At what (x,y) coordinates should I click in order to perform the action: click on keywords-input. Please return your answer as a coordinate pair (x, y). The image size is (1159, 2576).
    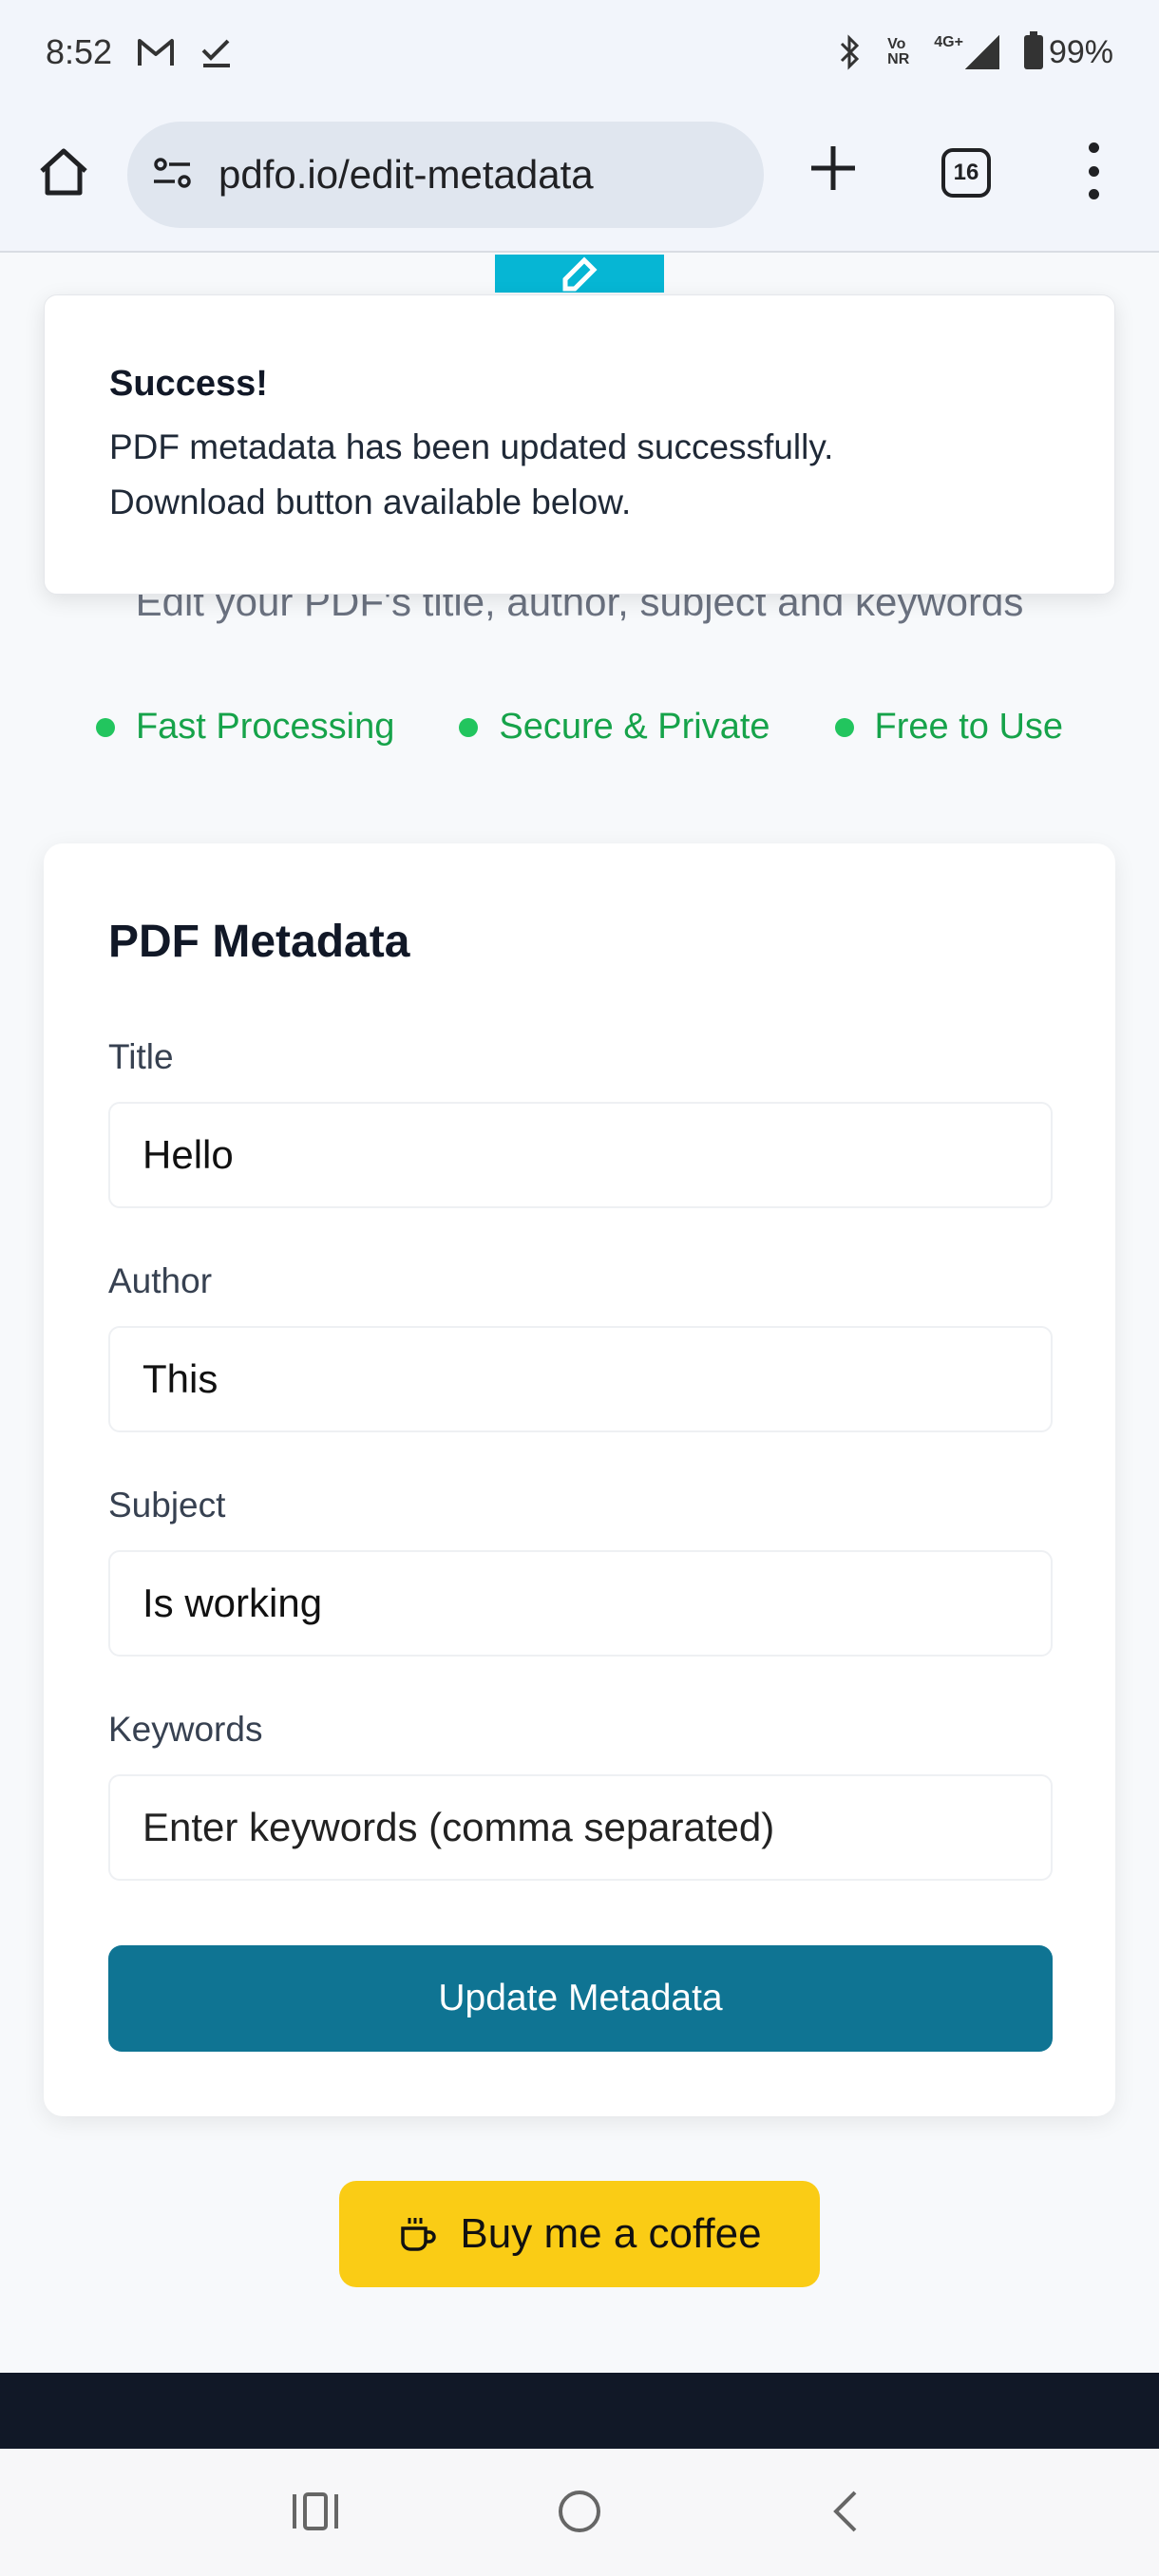
    Looking at the image, I should click on (580, 1827).